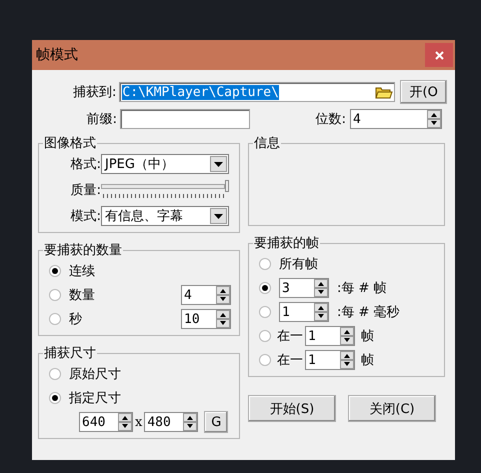 The width and height of the screenshot is (481, 473). What do you see at coordinates (85, 216) in the screenshot?
I see `field-label: 模式:` at bounding box center [85, 216].